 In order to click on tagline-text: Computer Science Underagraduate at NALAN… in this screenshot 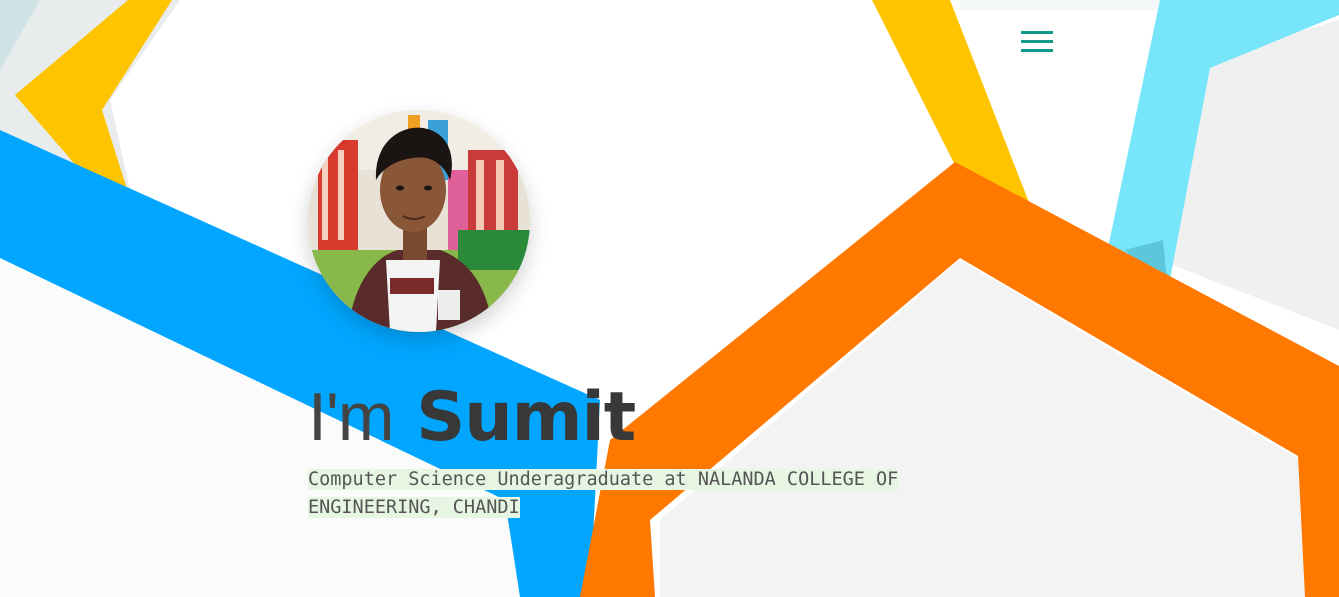, I will do `click(603, 493)`.